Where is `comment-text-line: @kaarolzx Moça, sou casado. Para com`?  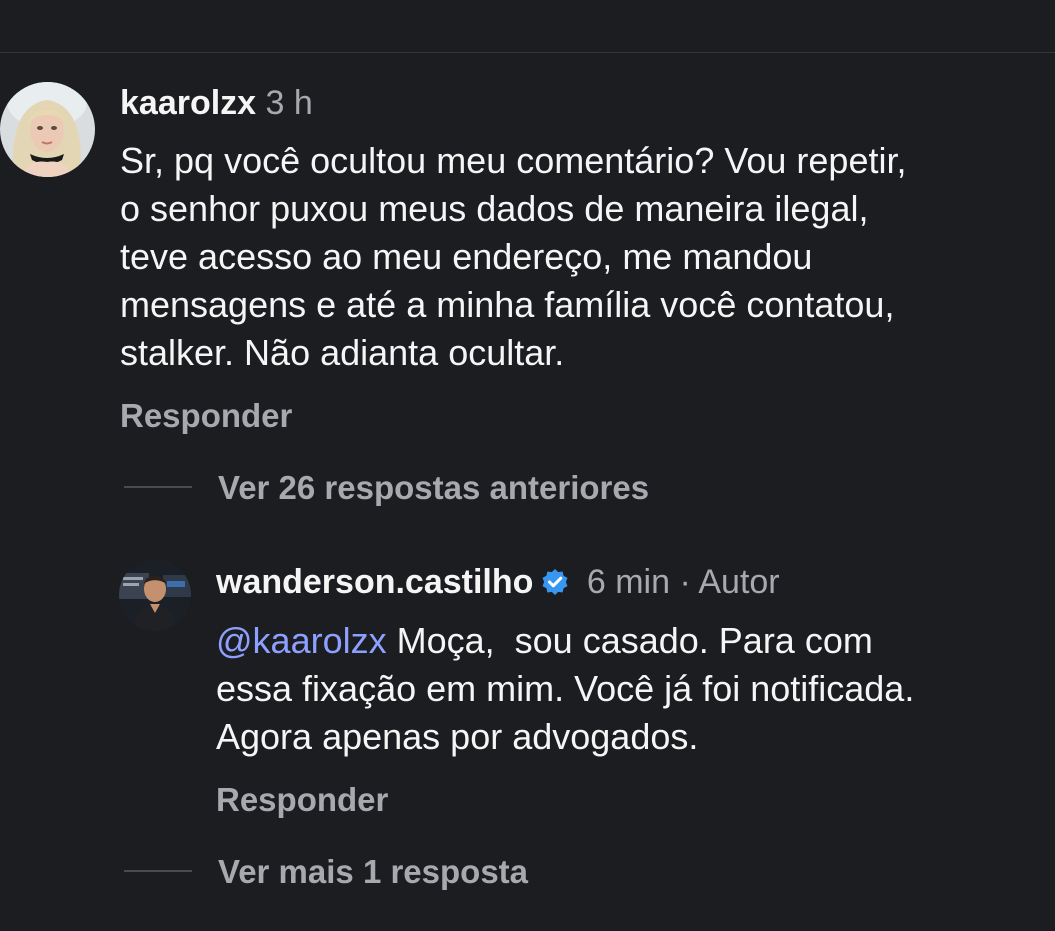
comment-text-line: @kaarolzx Moça, sou casado. Para com is located at coordinates (565, 641).